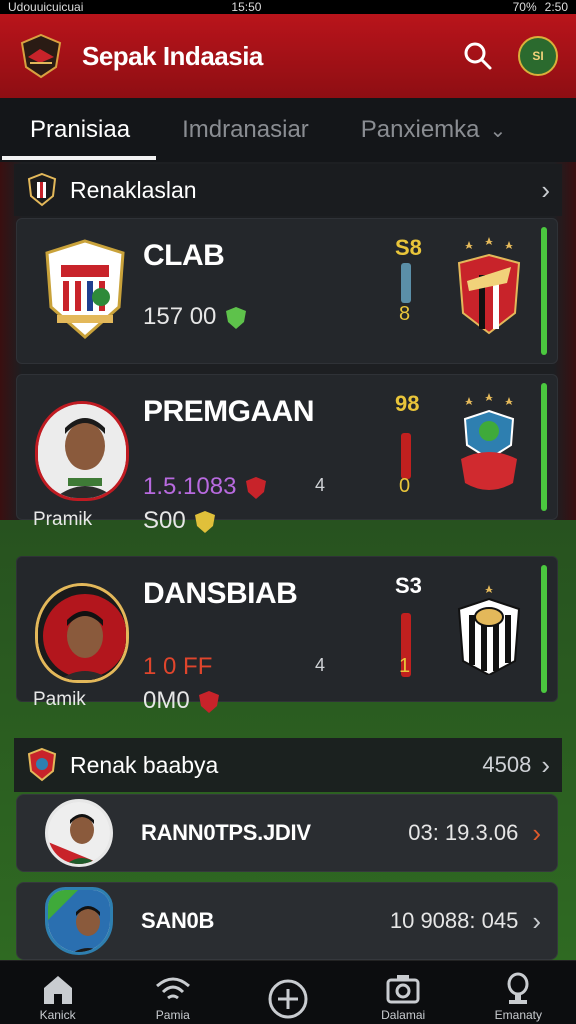  I want to click on row-title: RANN0TPS.JDIV, so click(226, 832).